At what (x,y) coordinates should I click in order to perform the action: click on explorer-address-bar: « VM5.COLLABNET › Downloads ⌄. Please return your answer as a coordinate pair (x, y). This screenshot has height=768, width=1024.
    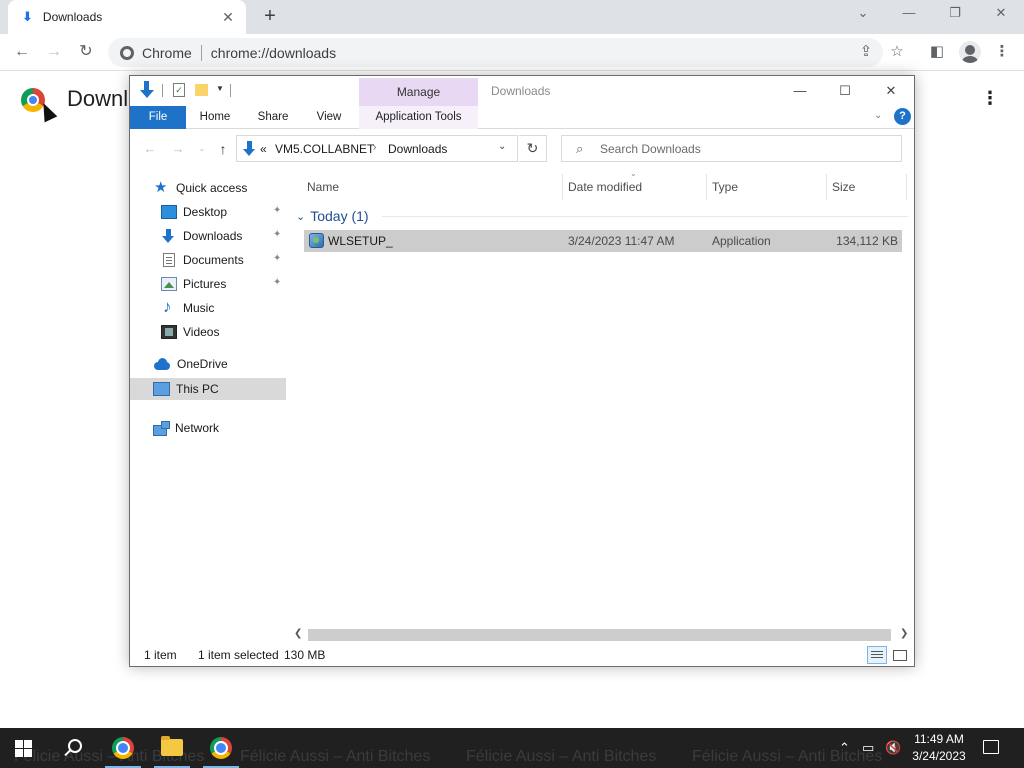
    Looking at the image, I should click on (377, 148).